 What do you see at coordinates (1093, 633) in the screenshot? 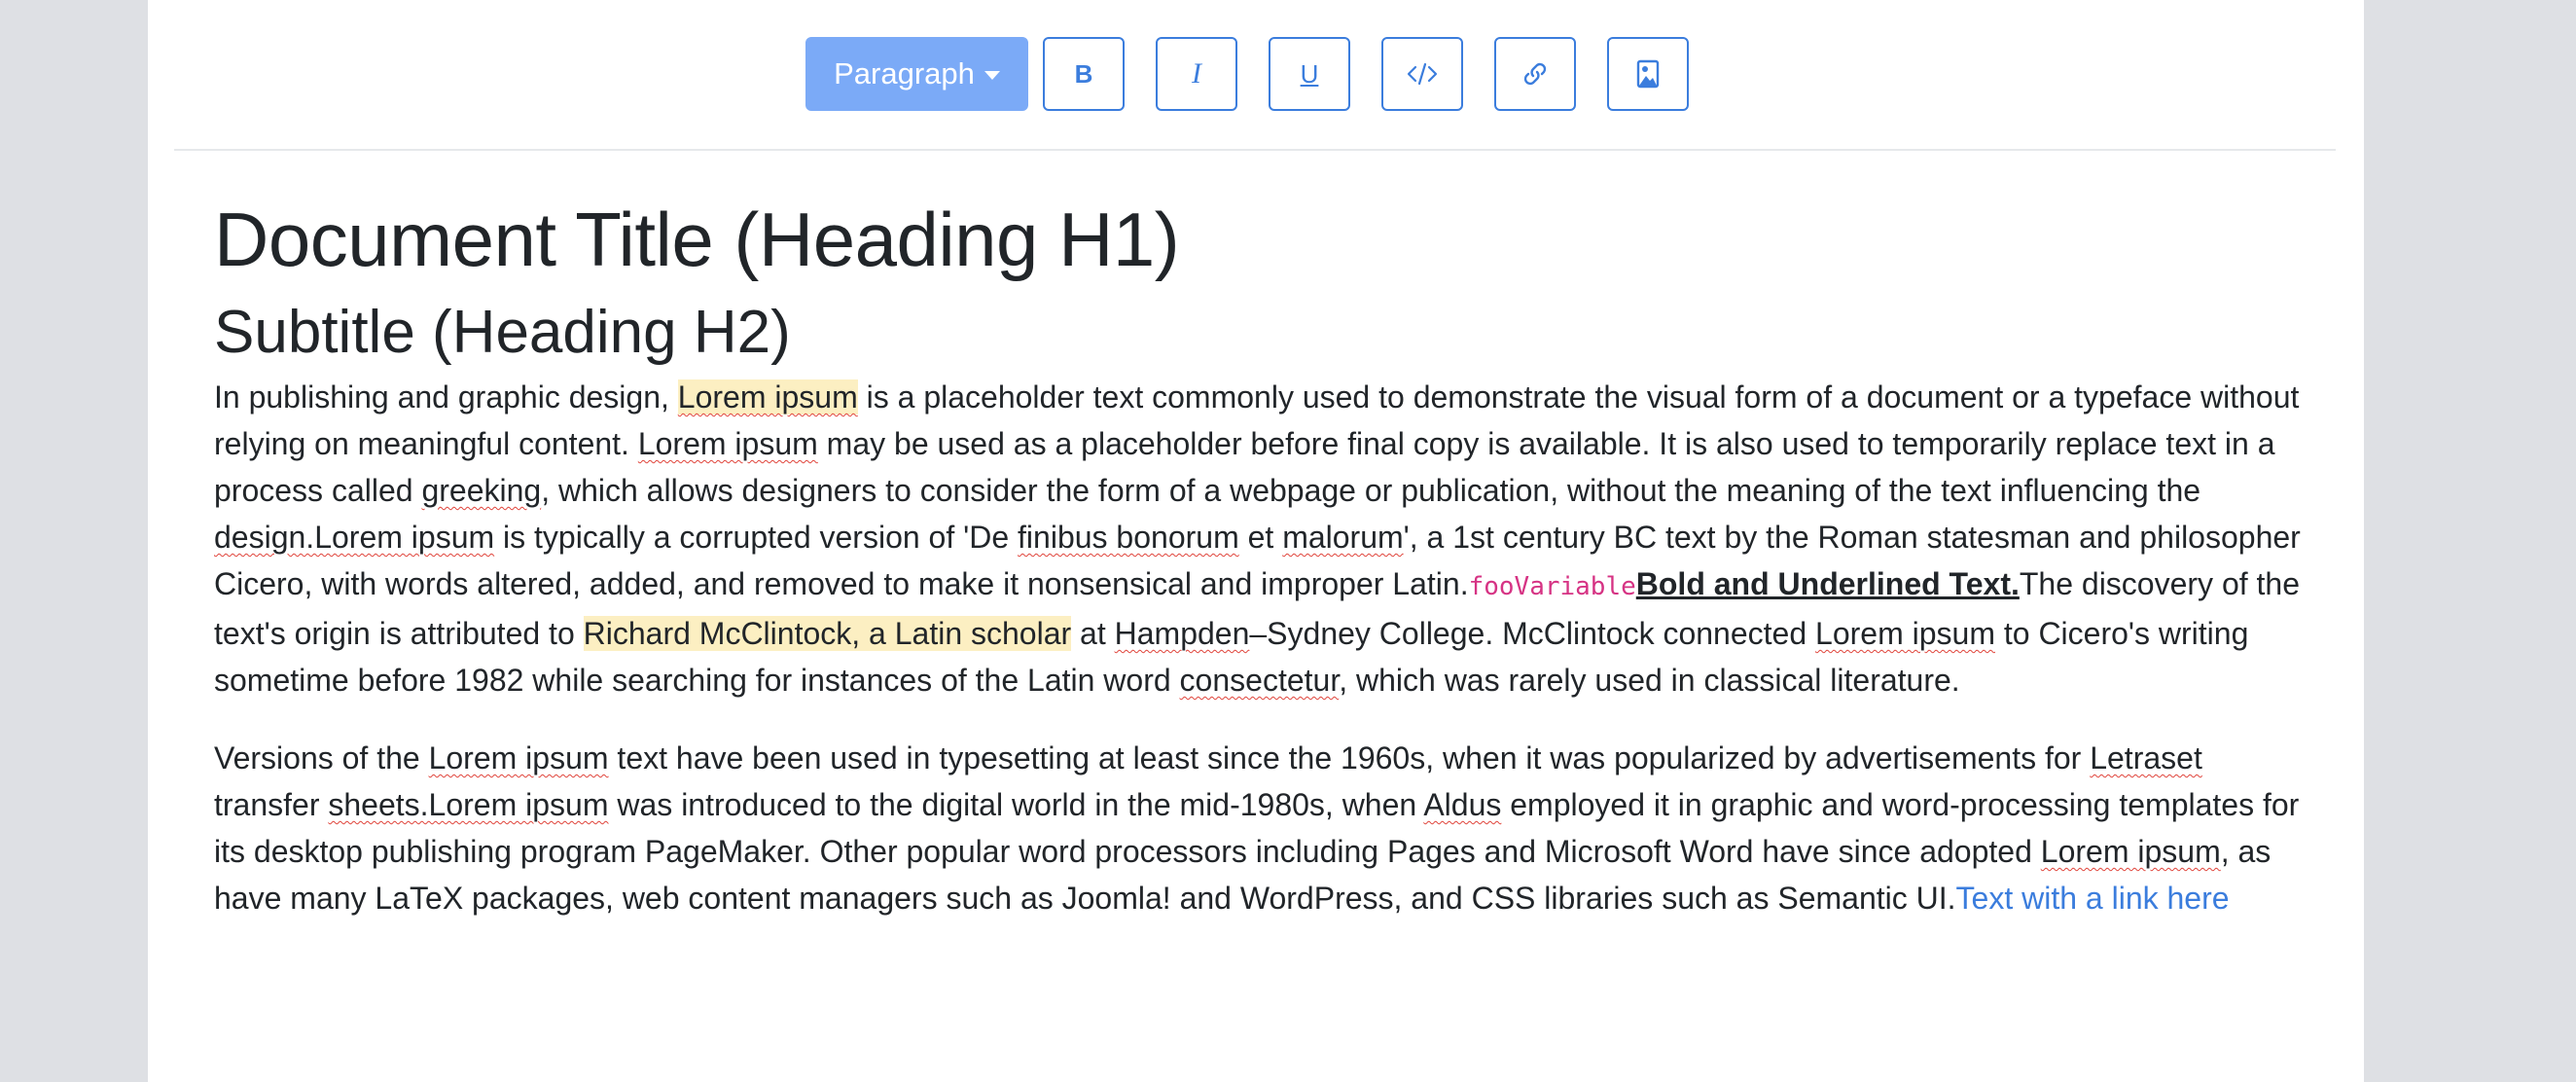
I see `text-run: at` at bounding box center [1093, 633].